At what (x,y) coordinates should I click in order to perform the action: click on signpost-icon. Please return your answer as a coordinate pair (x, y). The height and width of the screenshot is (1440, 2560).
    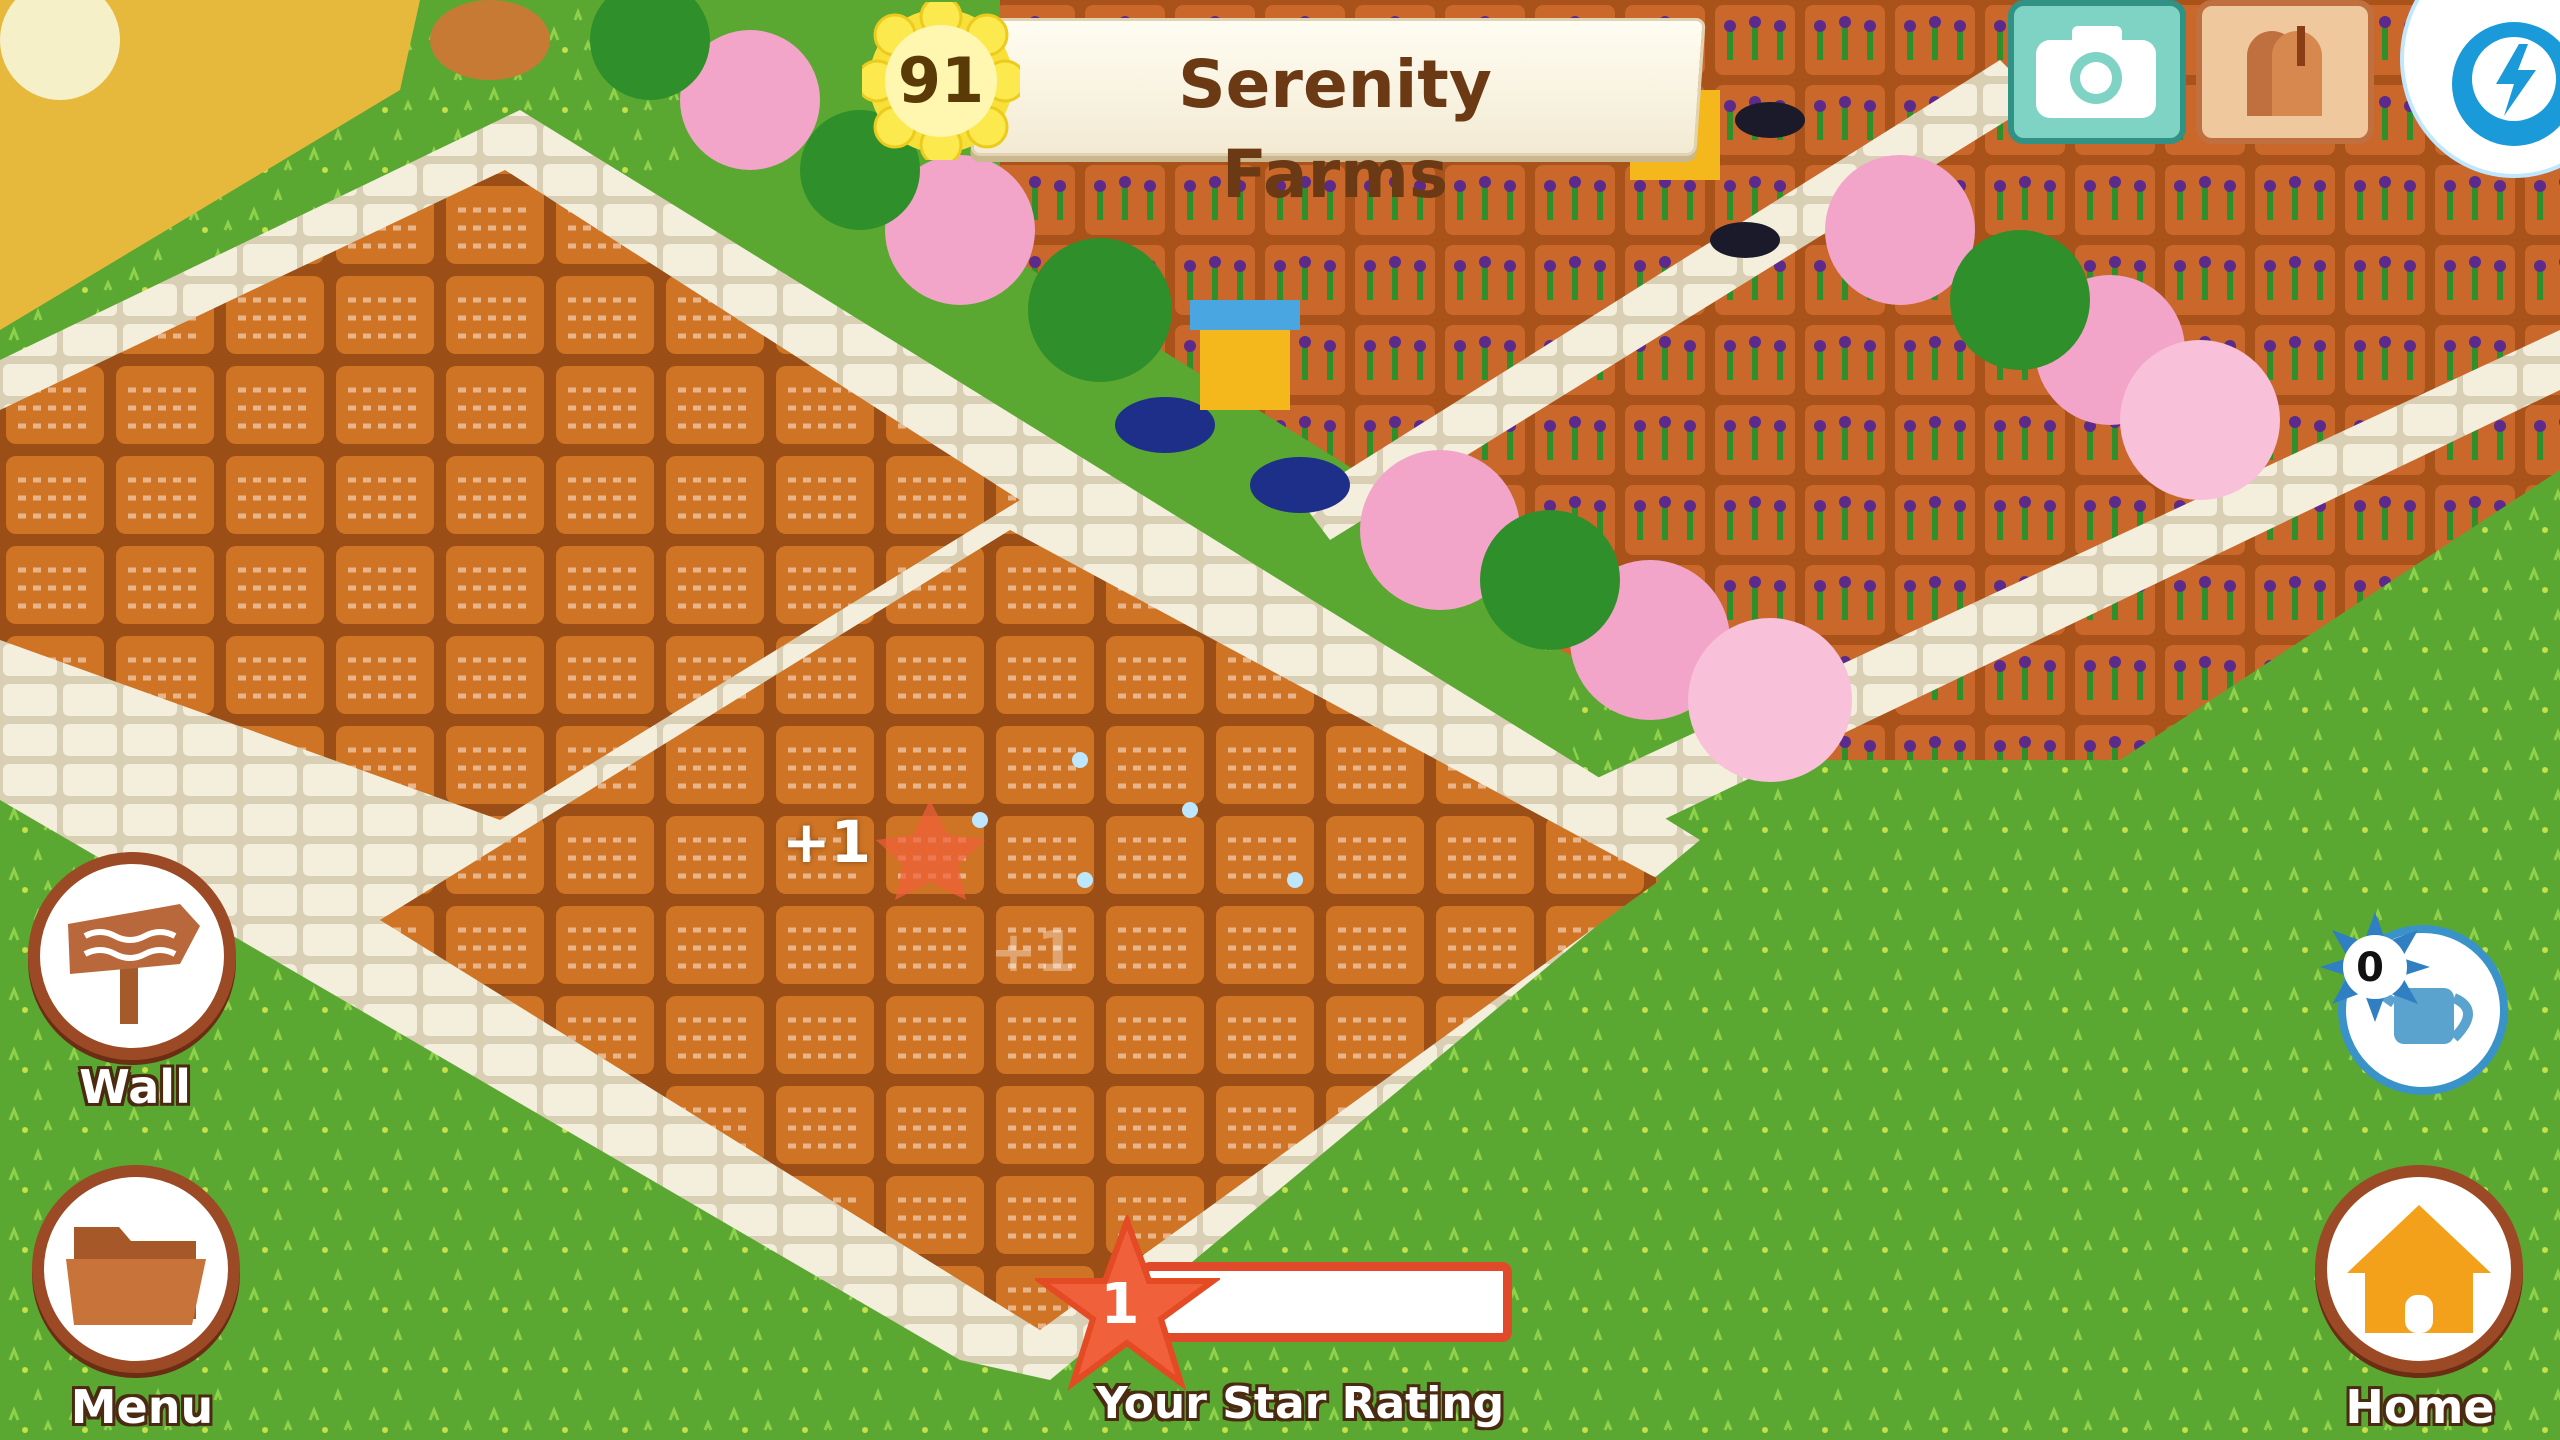
    Looking at the image, I should click on (134, 964).